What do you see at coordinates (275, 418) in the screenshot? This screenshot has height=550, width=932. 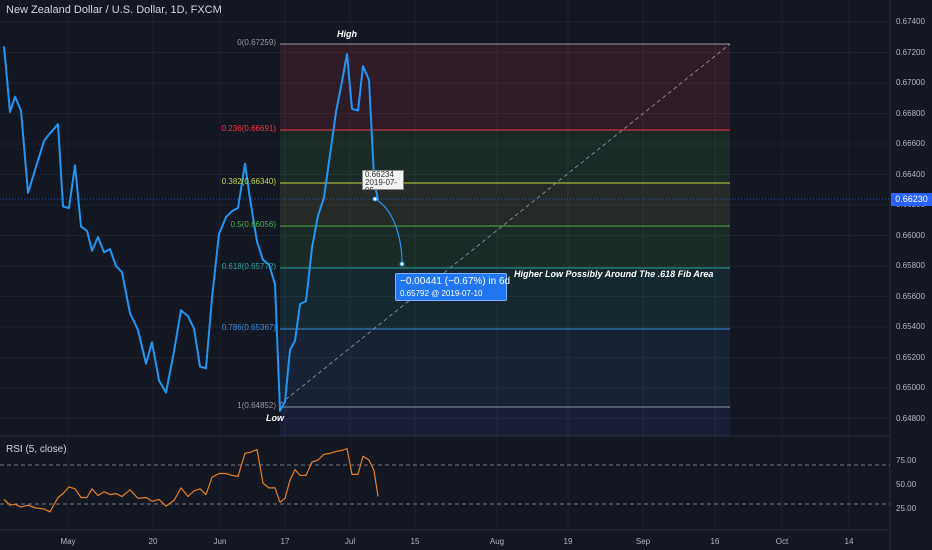 I see `low-annotation: Low` at bounding box center [275, 418].